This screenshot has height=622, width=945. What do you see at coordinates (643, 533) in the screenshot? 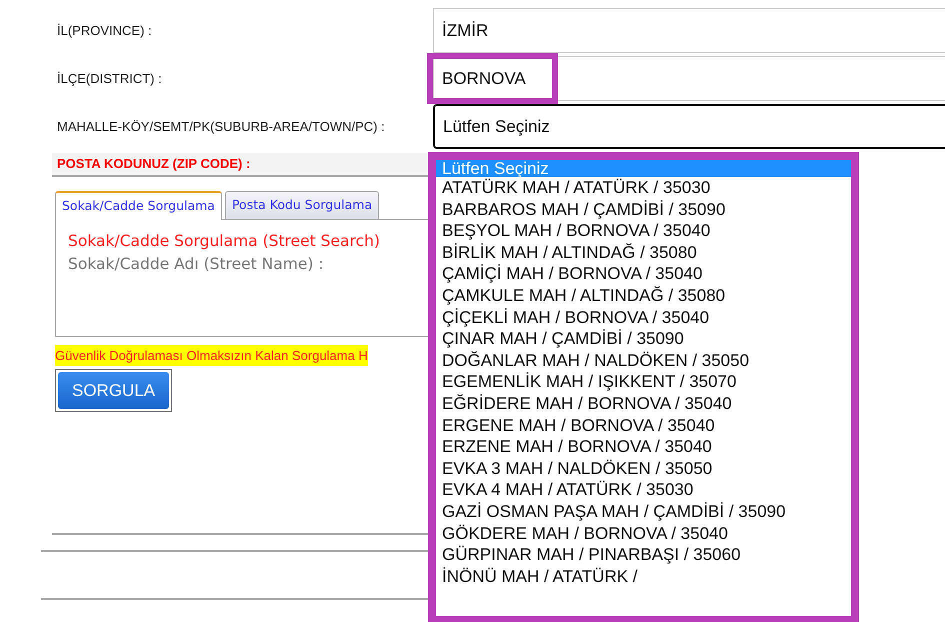
I see `dropdown-option: GÖKDERE MAH / BORNOVA / 35040` at bounding box center [643, 533].